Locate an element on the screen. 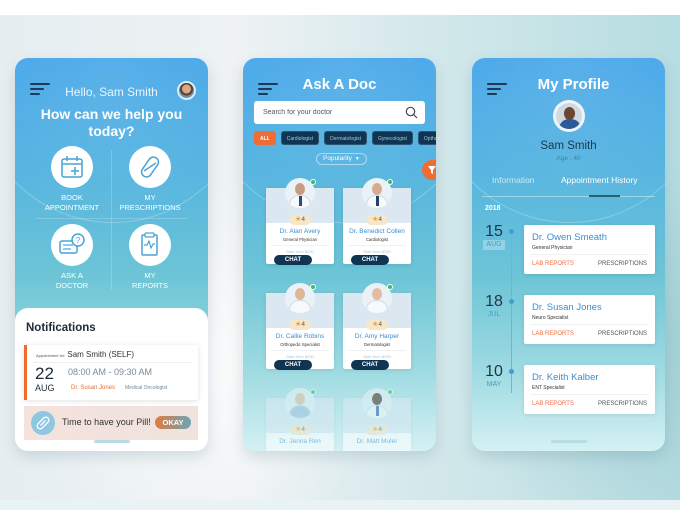 The width and height of the screenshot is (680, 510). book-appointment-button: BOOK APPOINTMENT is located at coordinates (72, 179).